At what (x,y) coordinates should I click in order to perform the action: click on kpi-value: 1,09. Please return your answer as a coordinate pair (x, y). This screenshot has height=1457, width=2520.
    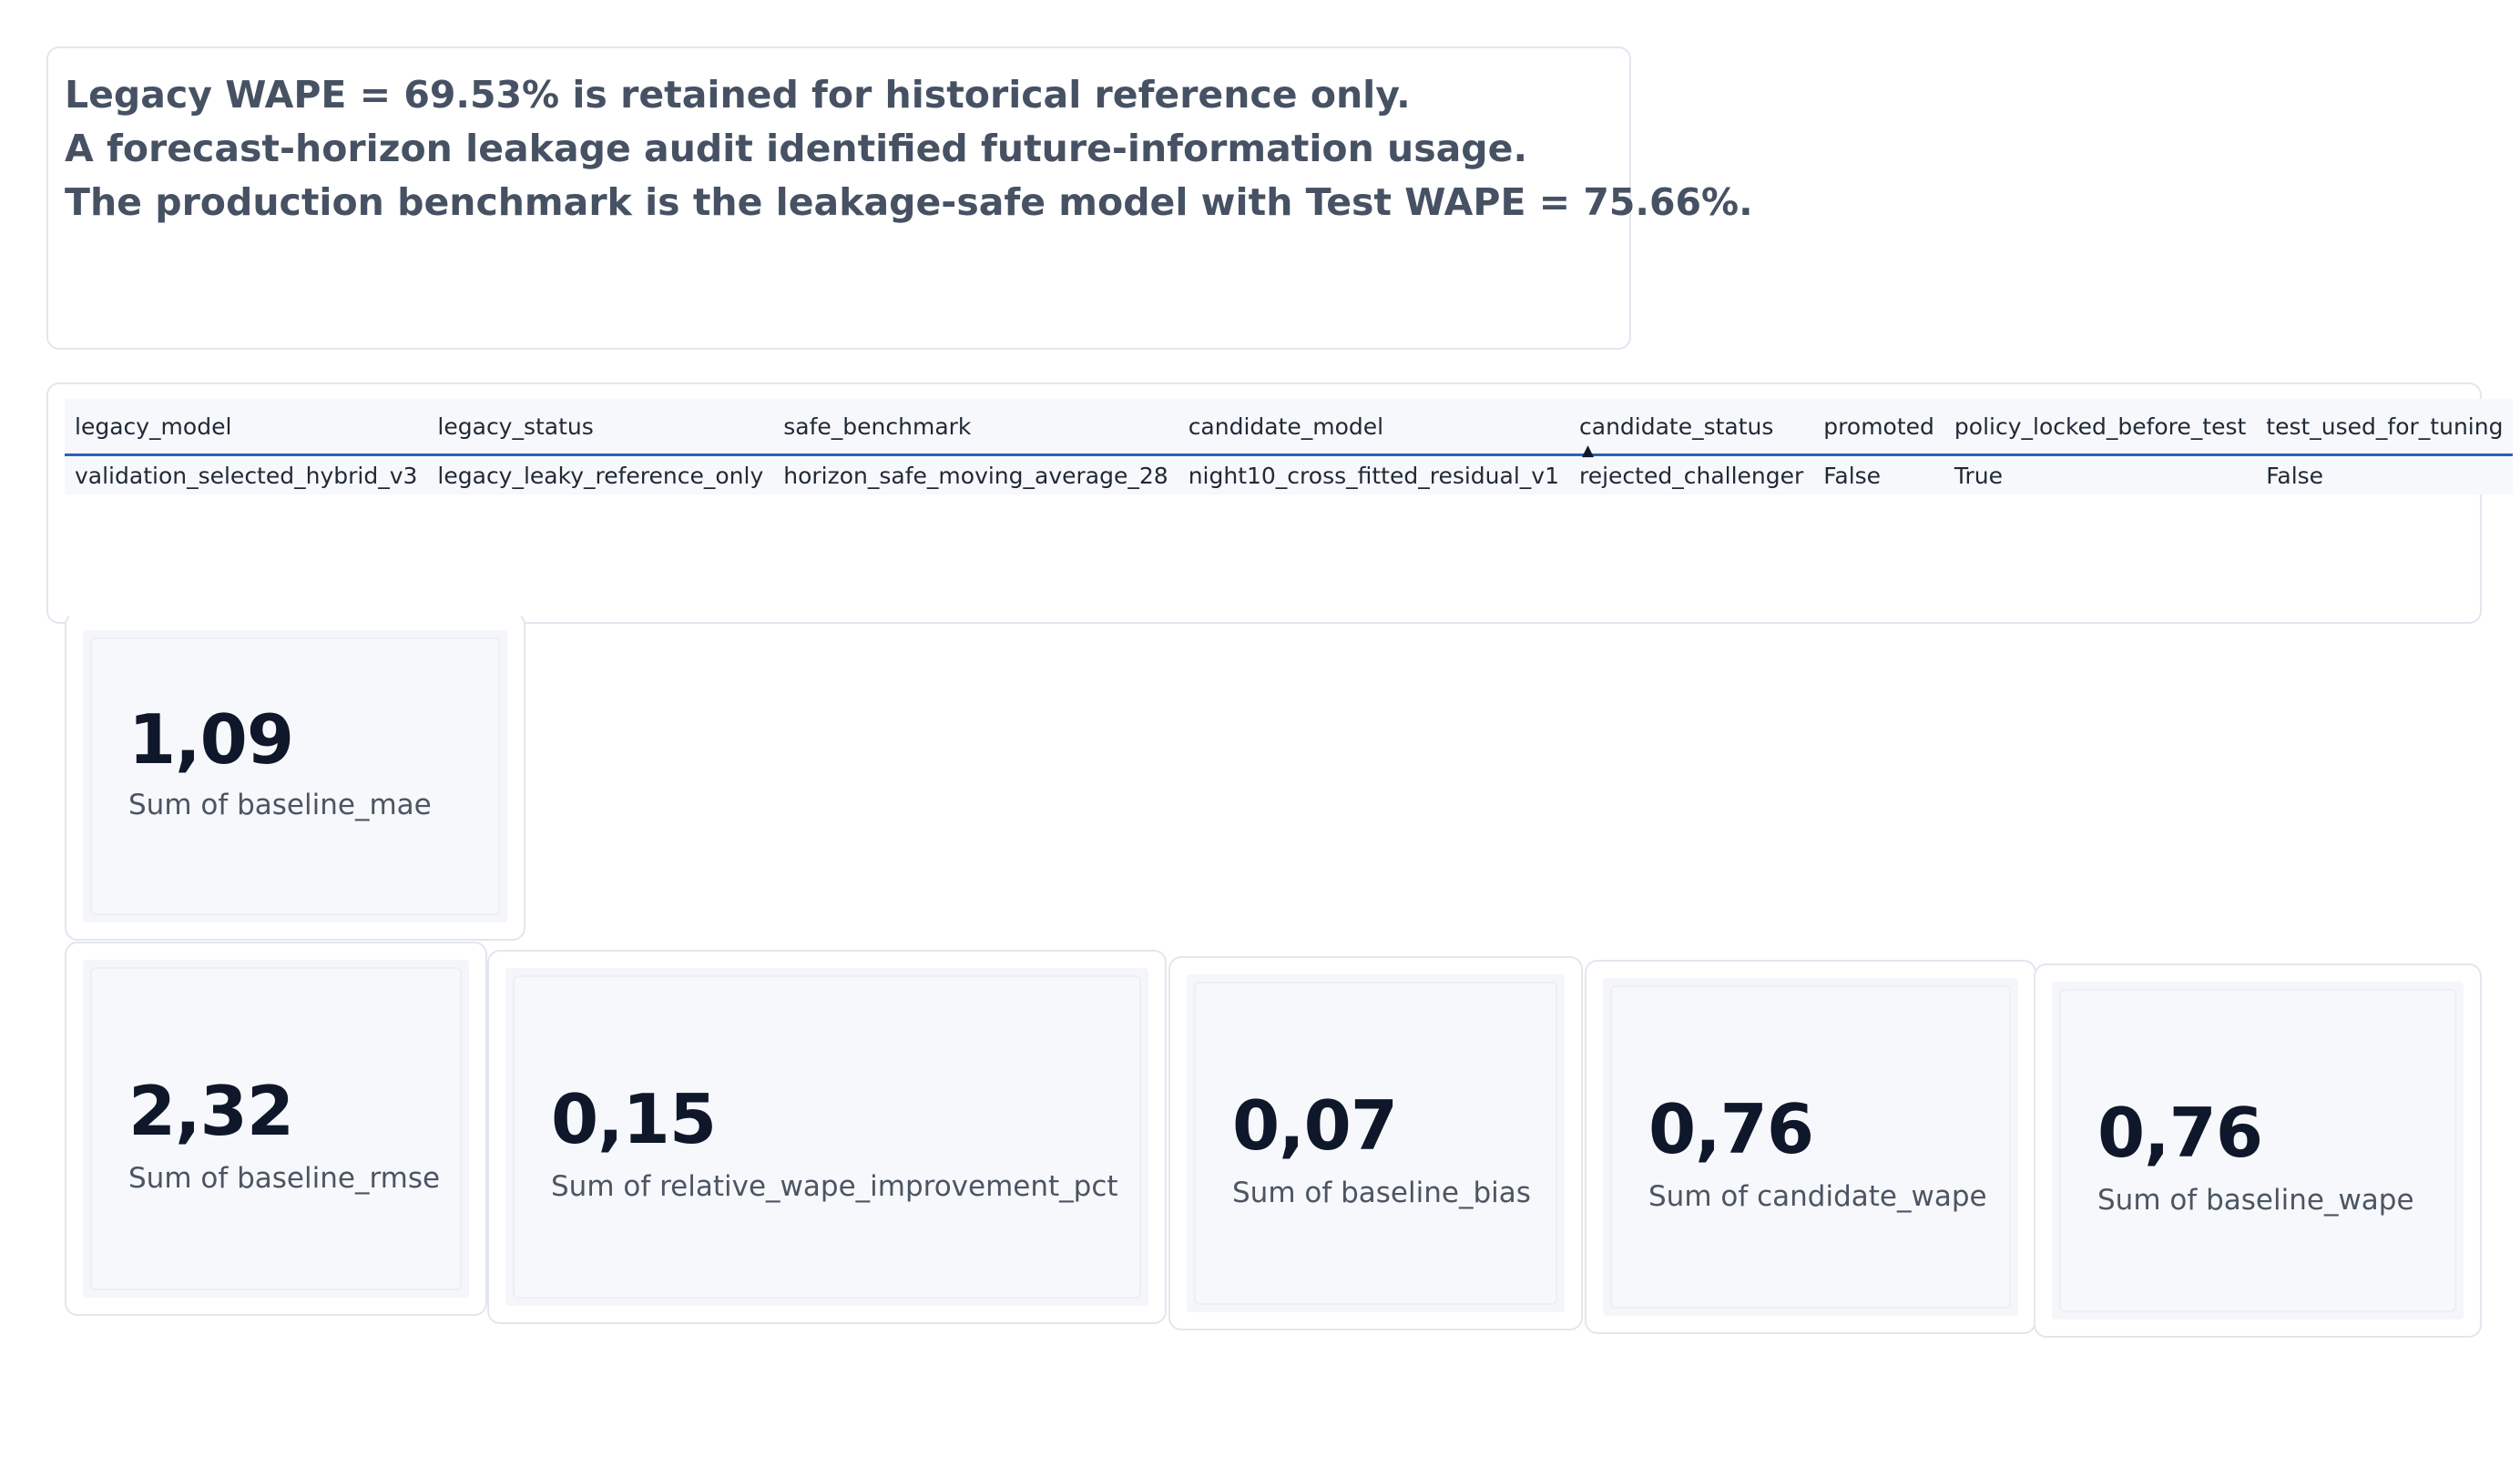
    Looking at the image, I should click on (211, 739).